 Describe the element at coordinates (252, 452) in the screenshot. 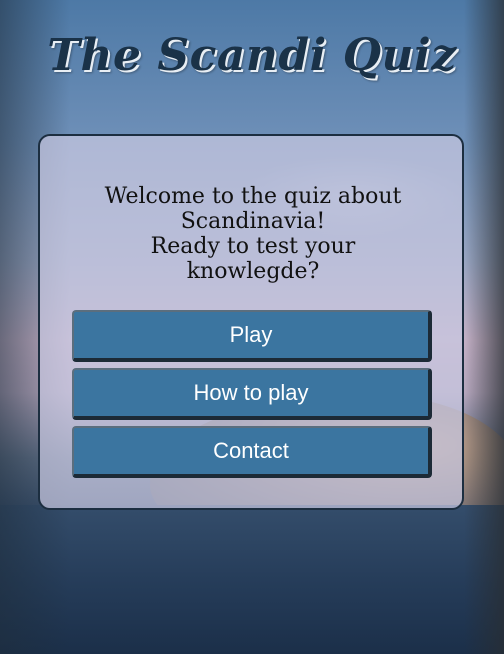

I see `contact-button: Contact` at that location.